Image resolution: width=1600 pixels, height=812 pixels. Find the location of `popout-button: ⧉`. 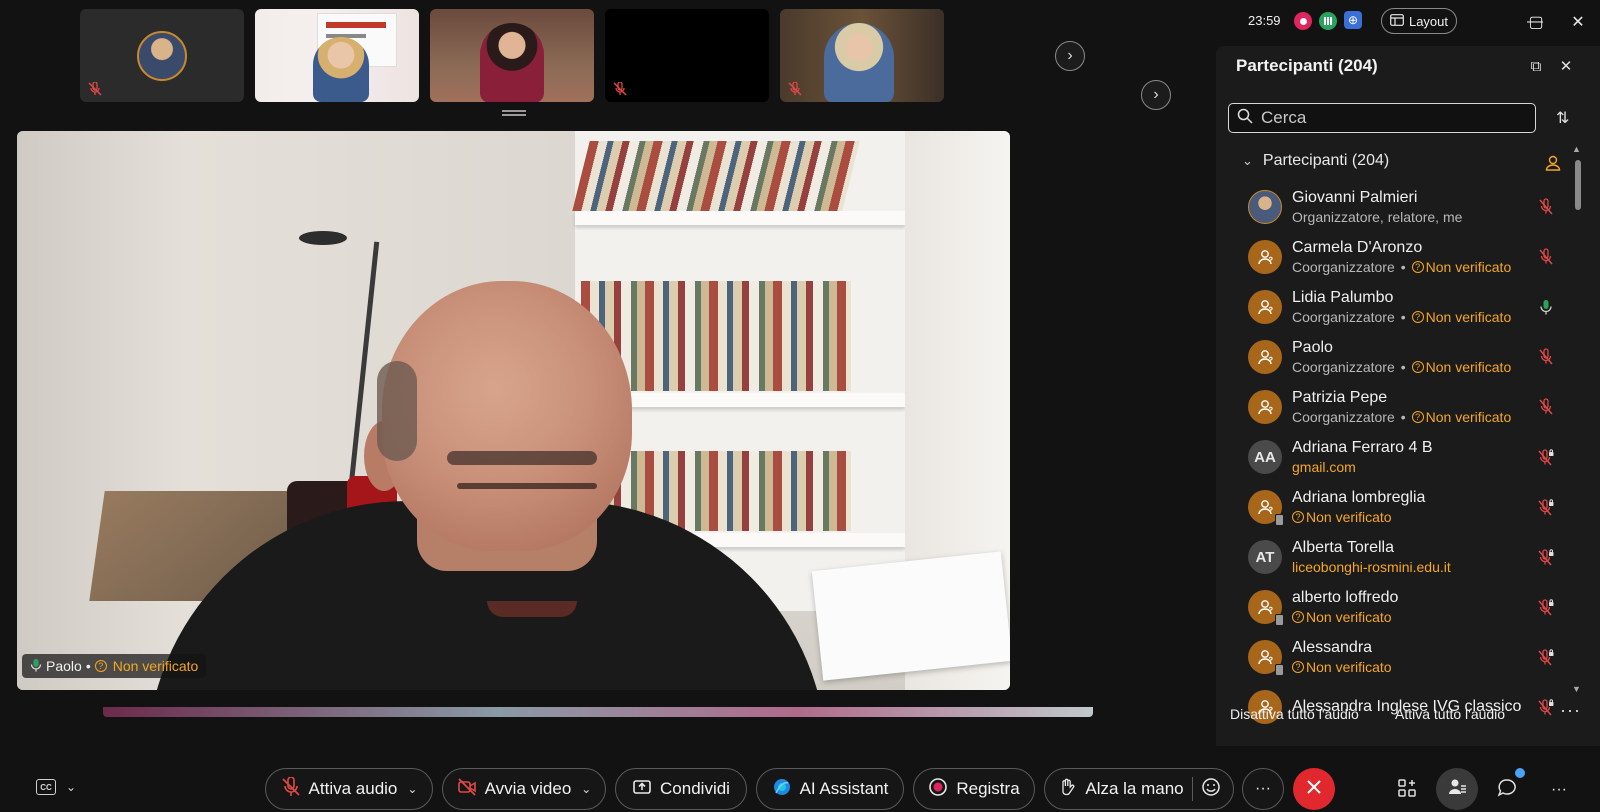

popout-button: ⧉ is located at coordinates (1536, 66).